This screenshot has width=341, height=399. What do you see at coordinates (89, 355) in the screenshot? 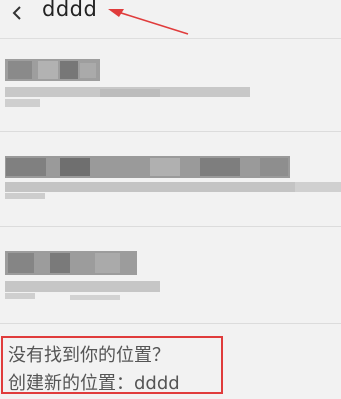
I see `not-found-text: 没有找到你的位置？` at bounding box center [89, 355].